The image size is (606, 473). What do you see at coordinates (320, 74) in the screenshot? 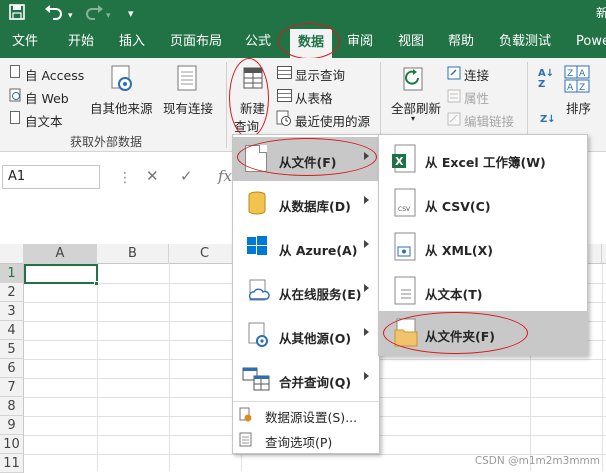
I see `show-queries-button: 显示查询` at bounding box center [320, 74].